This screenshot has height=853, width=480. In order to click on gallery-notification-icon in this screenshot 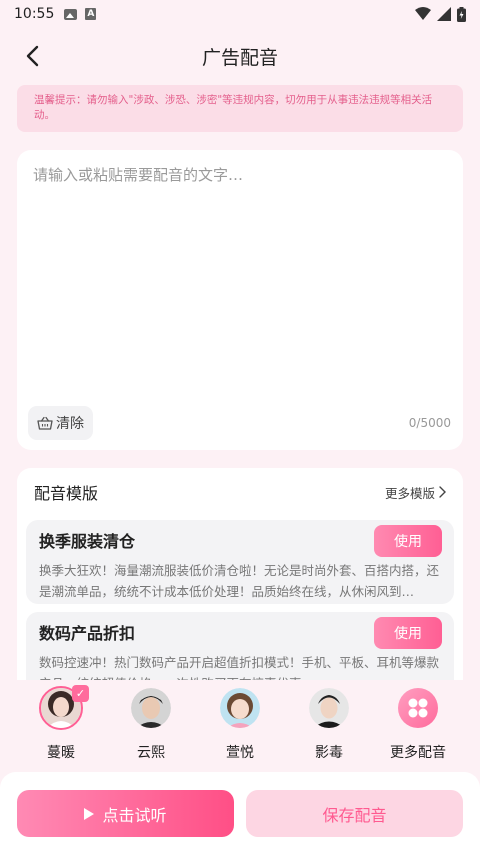, I will do `click(71, 14)`.